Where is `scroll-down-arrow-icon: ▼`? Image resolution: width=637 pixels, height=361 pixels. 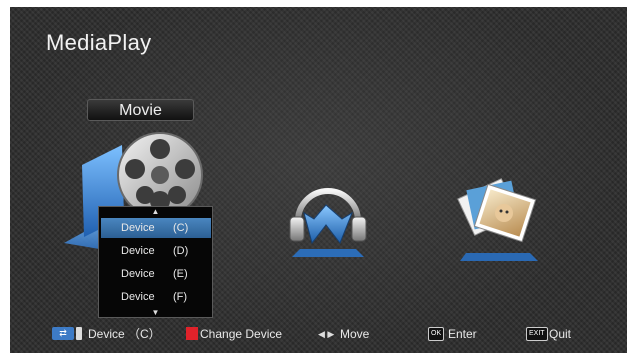 scroll-down-arrow-icon: ▼ is located at coordinates (155, 313).